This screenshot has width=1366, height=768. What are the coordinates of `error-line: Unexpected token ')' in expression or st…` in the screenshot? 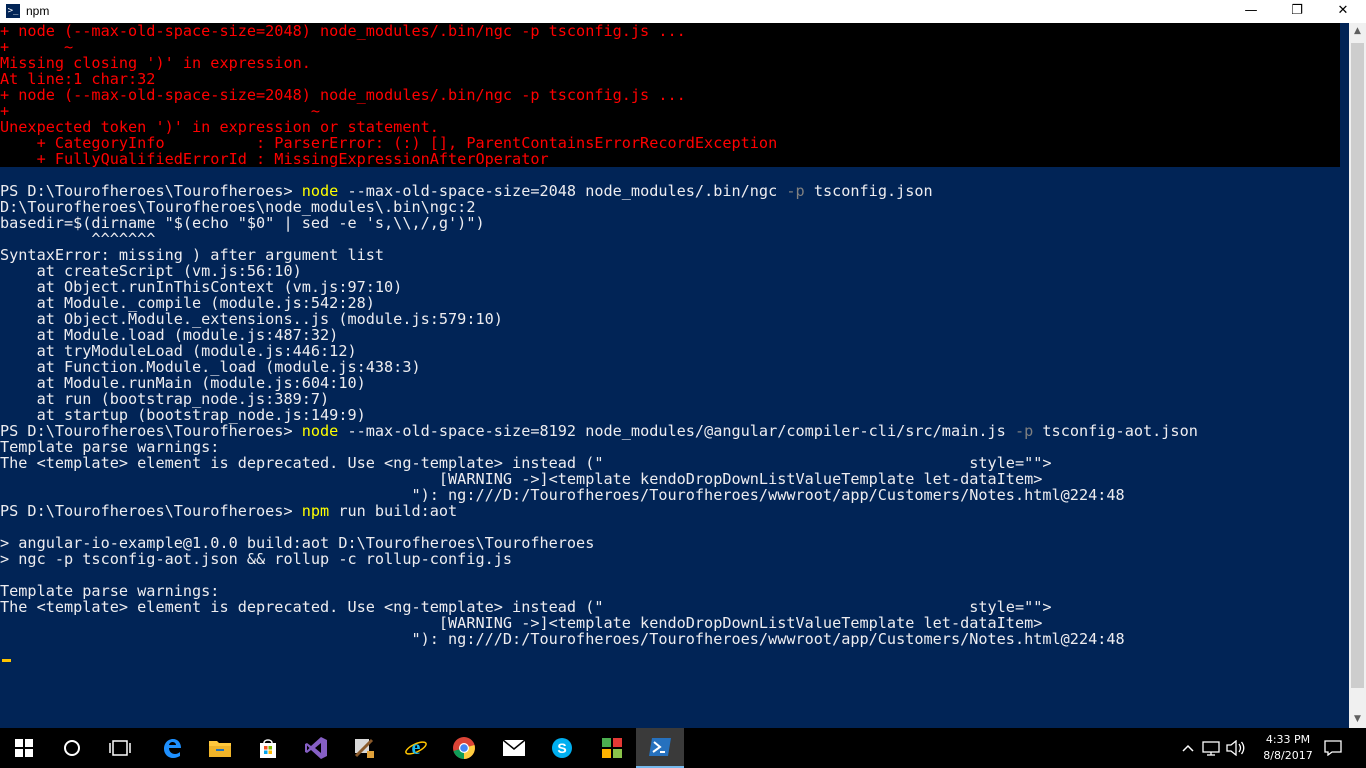 It's located at (219, 127).